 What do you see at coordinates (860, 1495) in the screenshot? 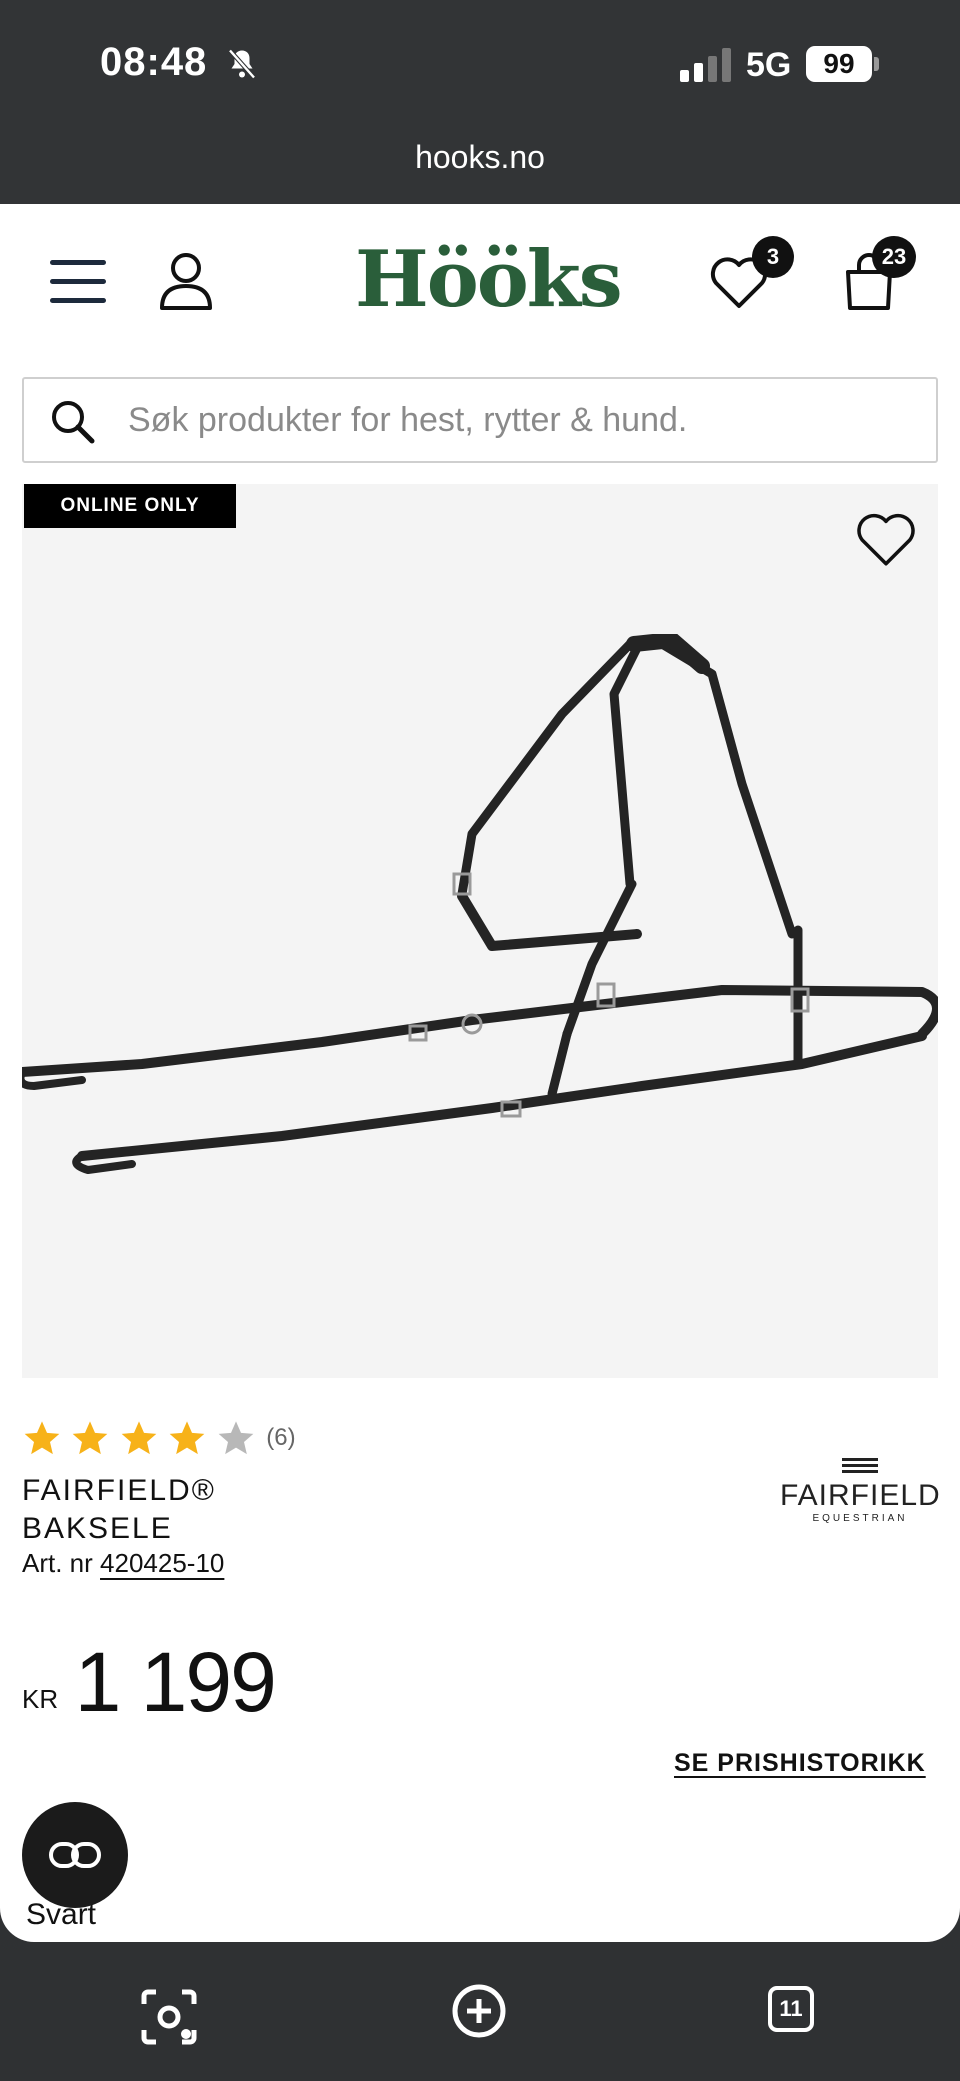
I see `brand-name: FAIRFIELD` at bounding box center [860, 1495].